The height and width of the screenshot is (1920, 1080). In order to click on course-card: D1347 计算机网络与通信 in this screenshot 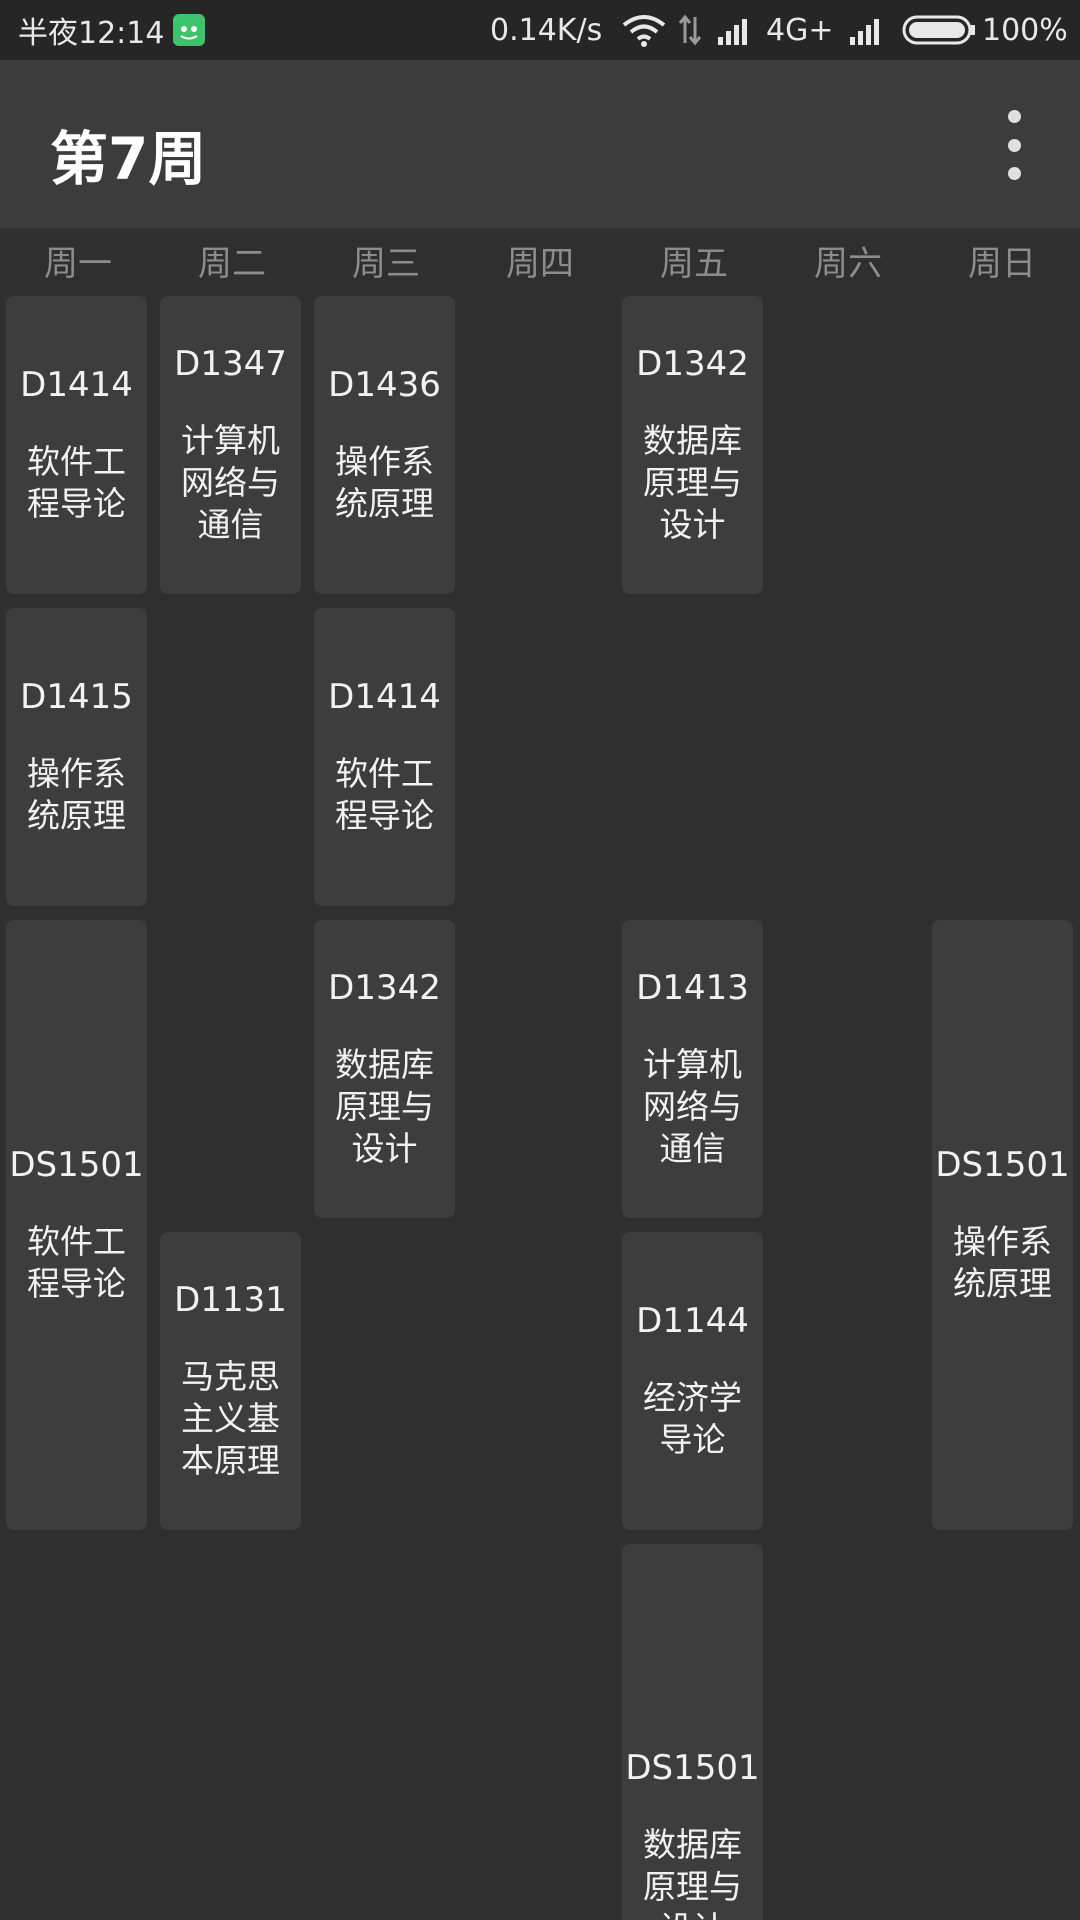, I will do `click(230, 445)`.